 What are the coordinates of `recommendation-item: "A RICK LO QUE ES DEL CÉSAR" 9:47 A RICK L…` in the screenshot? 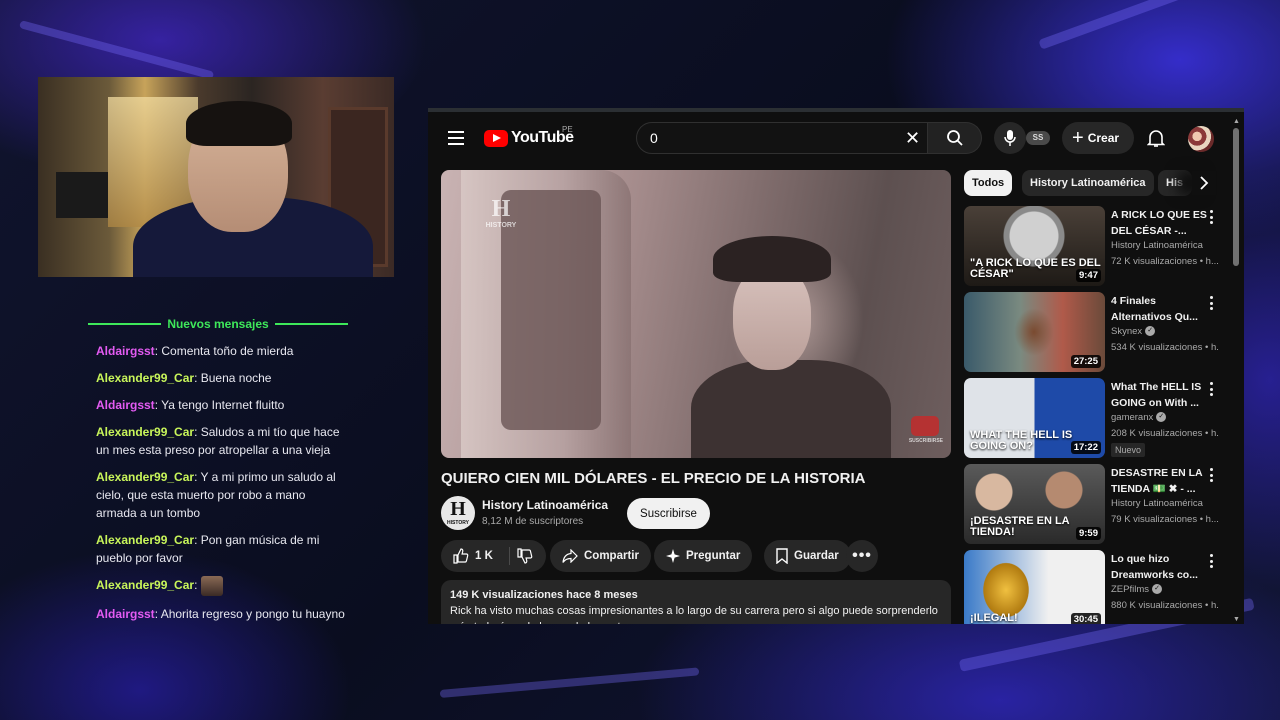 It's located at (1094, 246).